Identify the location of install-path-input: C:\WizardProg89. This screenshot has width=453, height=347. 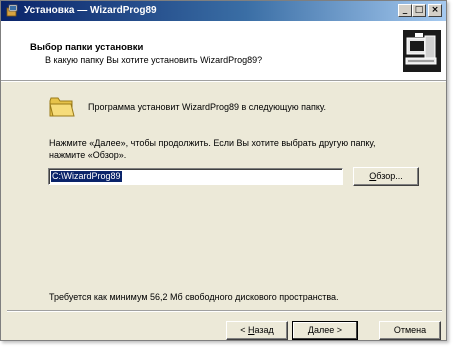
(195, 176).